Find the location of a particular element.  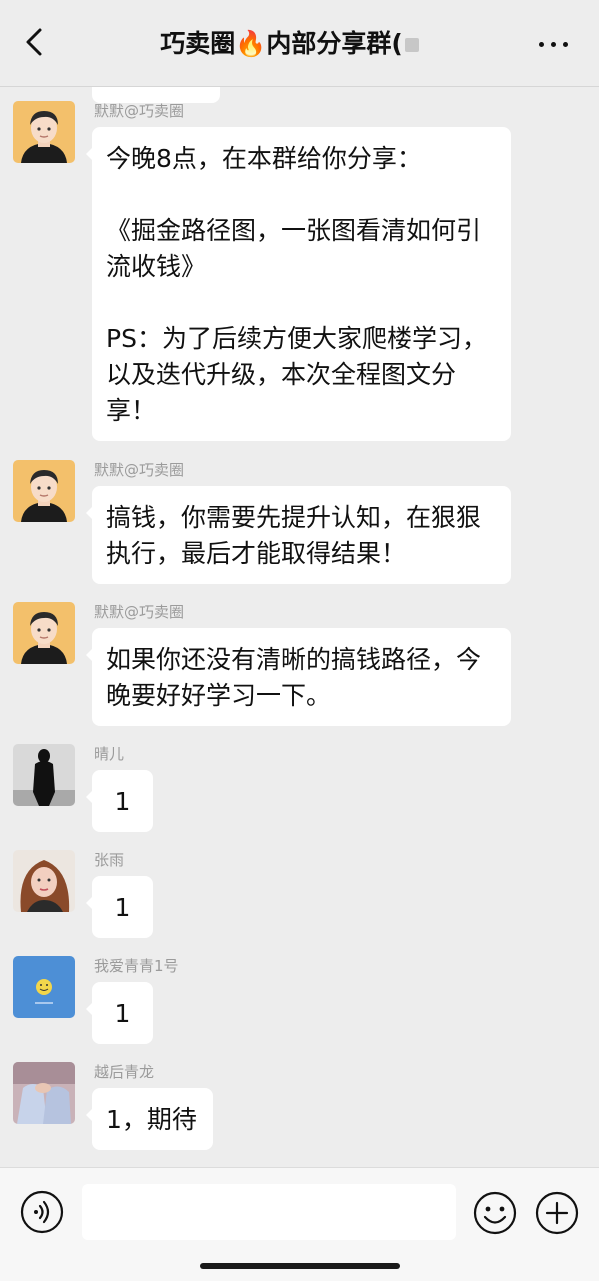

sender-name: 张雨 is located at coordinates (109, 860).